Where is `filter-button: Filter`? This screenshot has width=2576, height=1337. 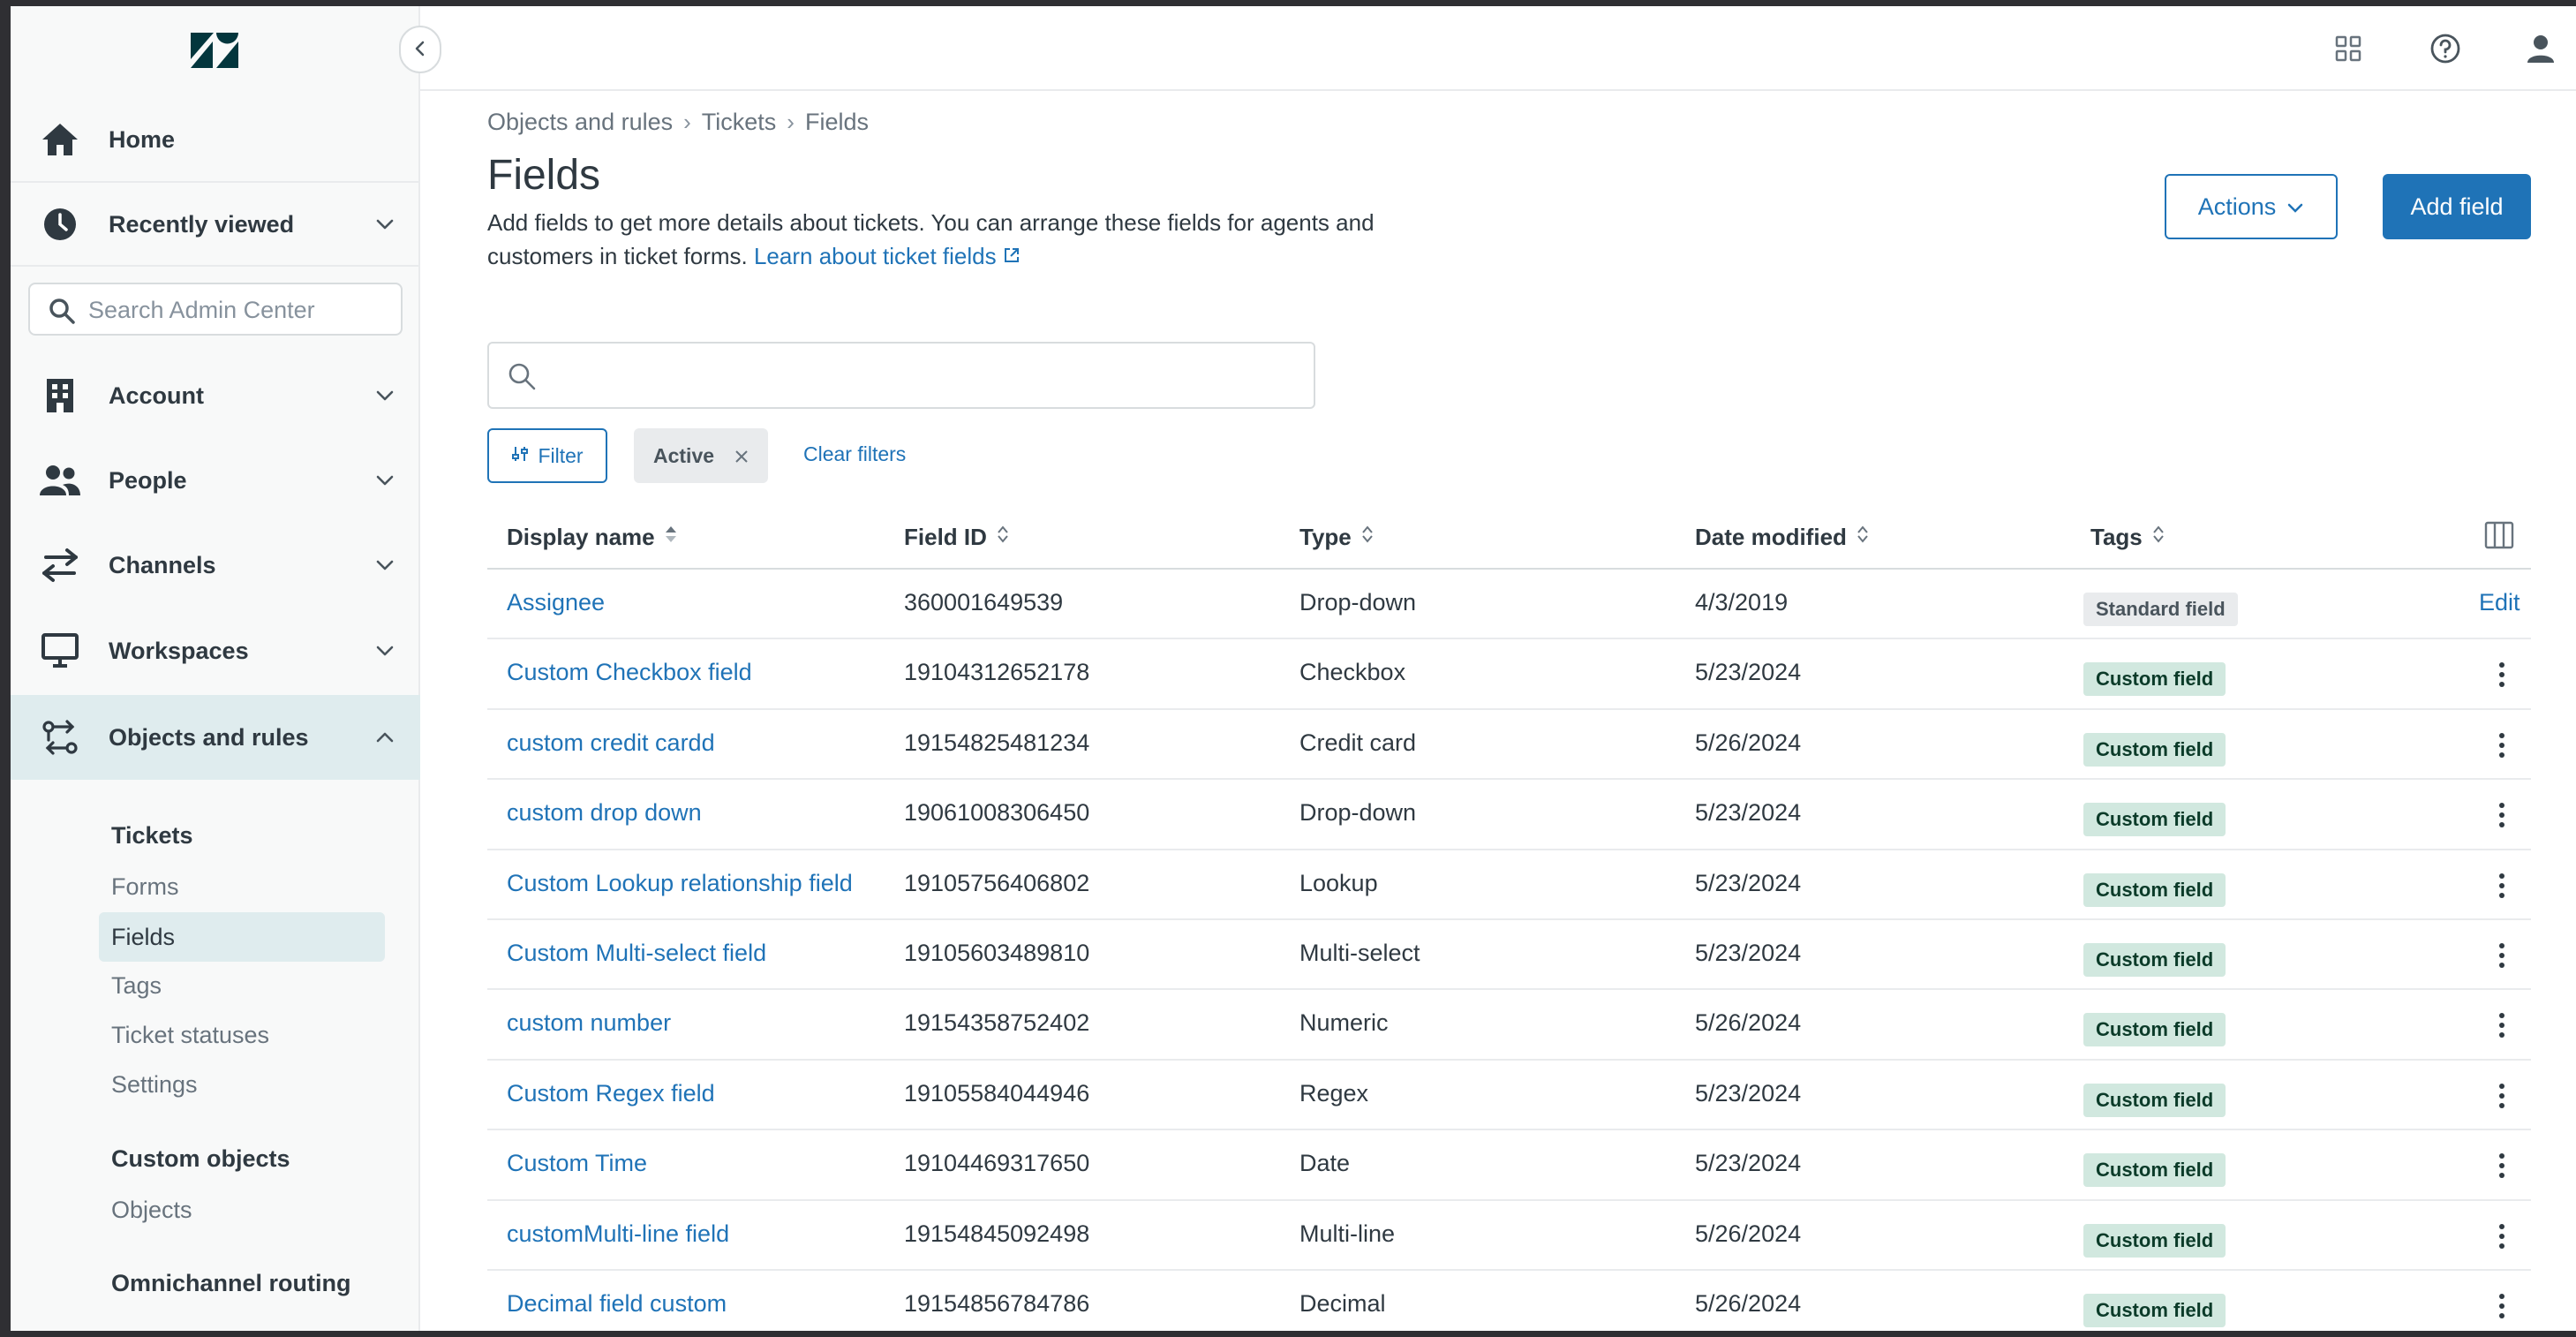 filter-button: Filter is located at coordinates (547, 456).